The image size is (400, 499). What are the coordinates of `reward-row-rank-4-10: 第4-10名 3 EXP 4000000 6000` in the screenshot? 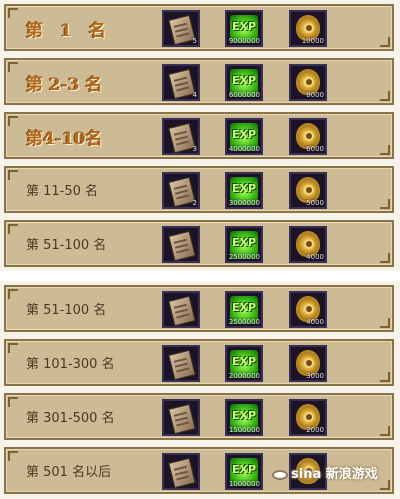 It's located at (199, 135).